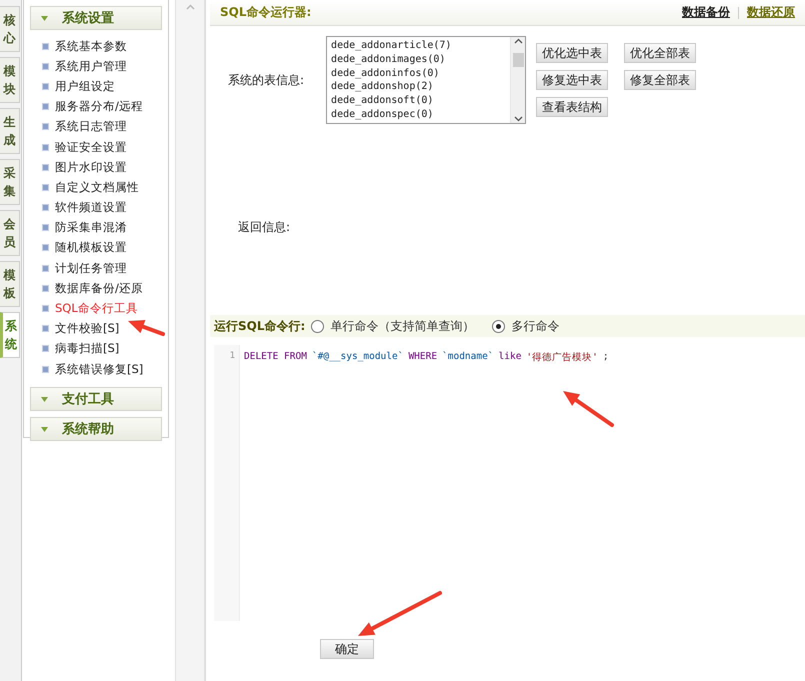 The image size is (805, 681). What do you see at coordinates (427, 357) in the screenshot?
I see `code-line: DELETE FROM `#@__sys_module` WHERE `modname` like '得德广告模块' ;` at bounding box center [427, 357].